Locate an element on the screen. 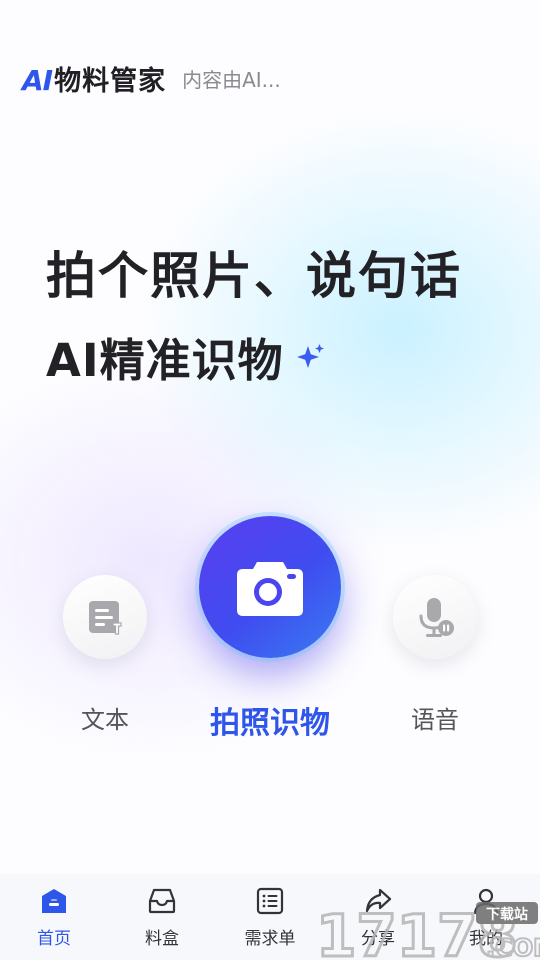 The width and height of the screenshot is (540, 960). bottom-tab-bar: 首页 料盒 需求单 分享 我的 is located at coordinates (270, 917).